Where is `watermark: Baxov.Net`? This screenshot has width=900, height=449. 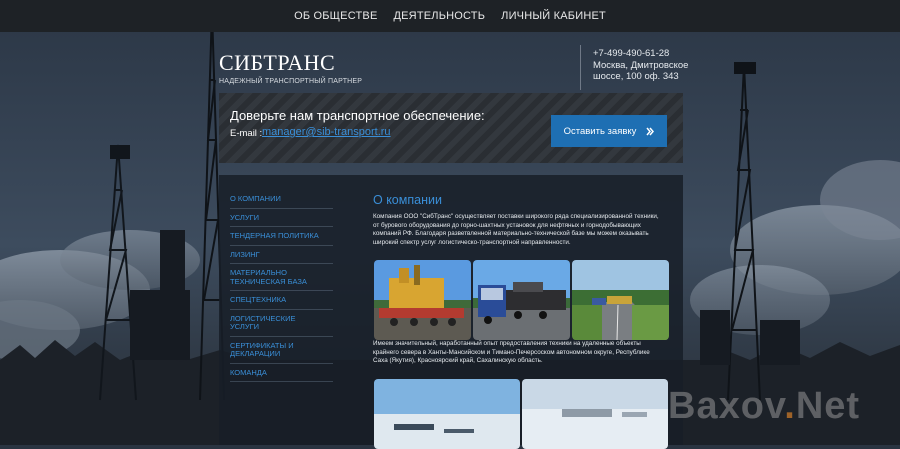 watermark: Baxov.Net is located at coordinates (764, 406).